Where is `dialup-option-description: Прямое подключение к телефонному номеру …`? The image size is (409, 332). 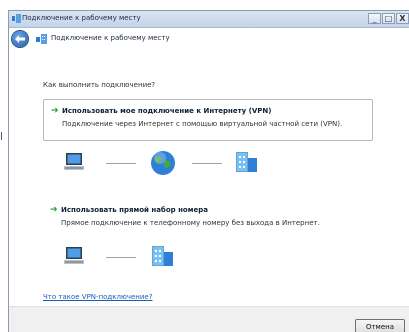
dialup-option-description: Прямое подключение к телефонному номеру … is located at coordinates (190, 223).